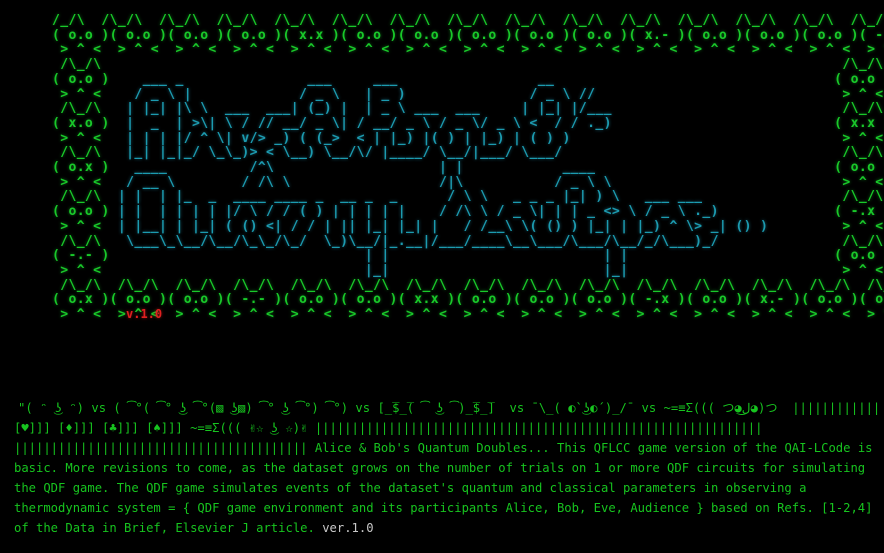  What do you see at coordinates (348, 528) in the screenshot?
I see `version-suffix: ver.1.0` at bounding box center [348, 528].